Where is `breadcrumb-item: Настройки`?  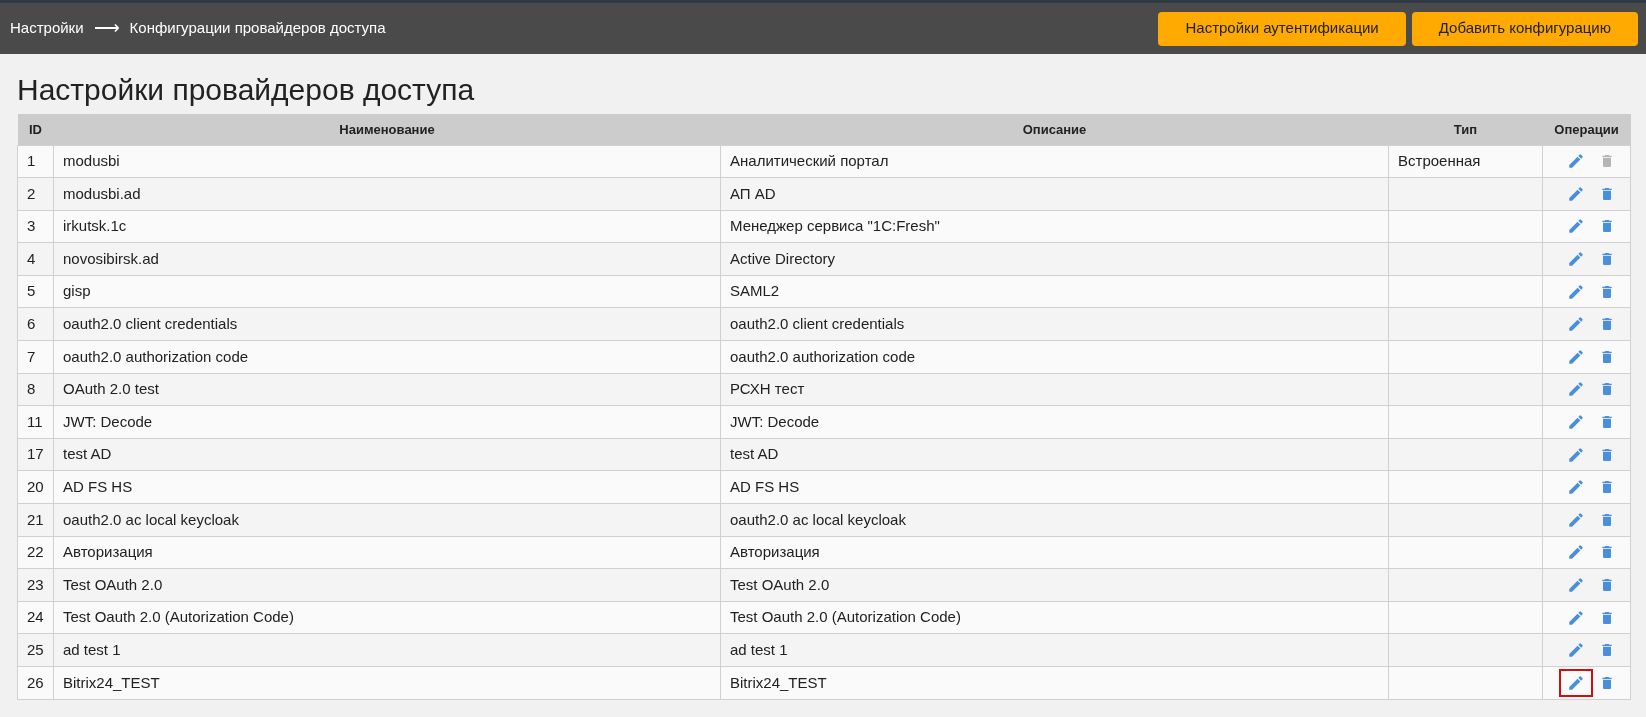
breadcrumb-item: Настройки is located at coordinates (47, 28).